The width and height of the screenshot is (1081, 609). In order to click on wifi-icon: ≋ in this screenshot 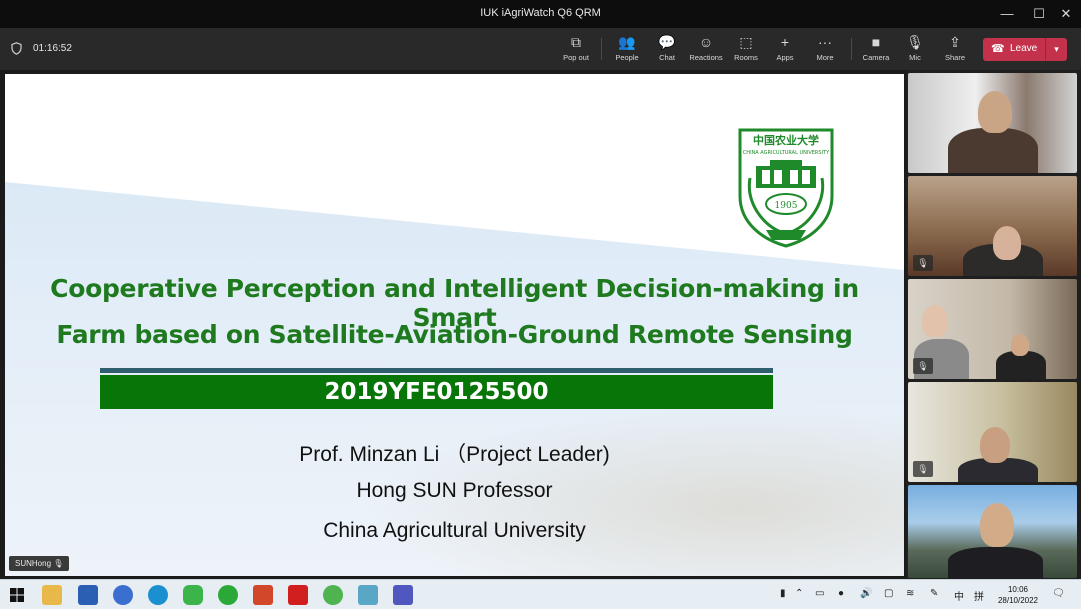, I will do `click(910, 593)`.